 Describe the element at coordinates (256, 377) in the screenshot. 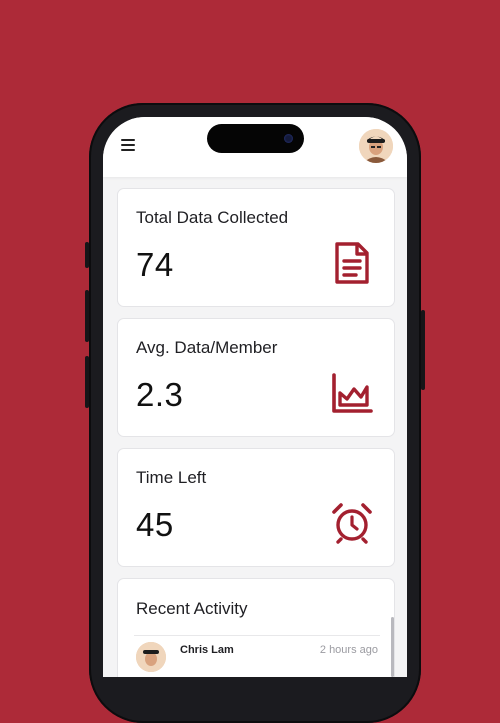

I see `stat-card-avg-data: Avg. Data/Member 2.3` at that location.